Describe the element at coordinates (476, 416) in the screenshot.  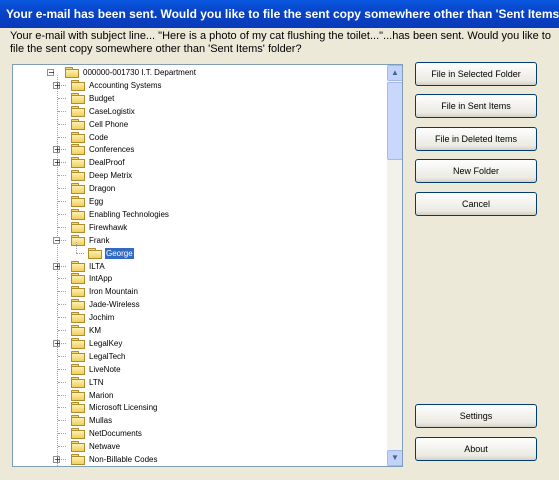
I see `settings-button: Settings` at that location.